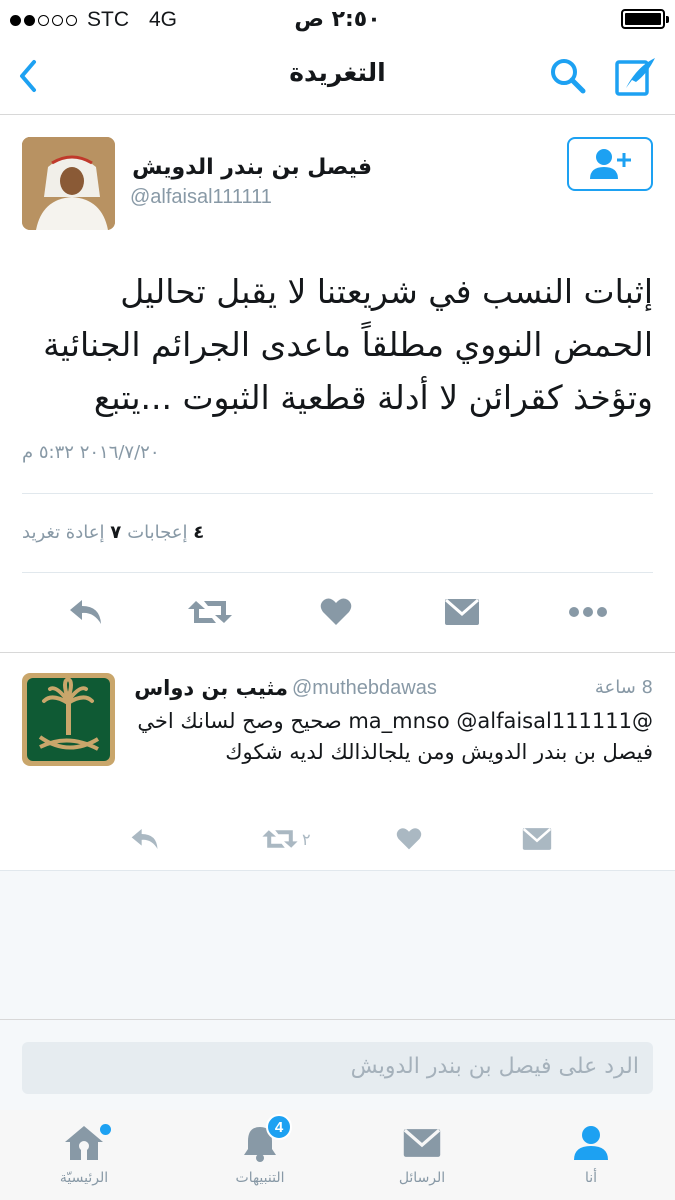 The image size is (675, 1200). I want to click on tab-messages: الرسائل, so click(422, 1153).